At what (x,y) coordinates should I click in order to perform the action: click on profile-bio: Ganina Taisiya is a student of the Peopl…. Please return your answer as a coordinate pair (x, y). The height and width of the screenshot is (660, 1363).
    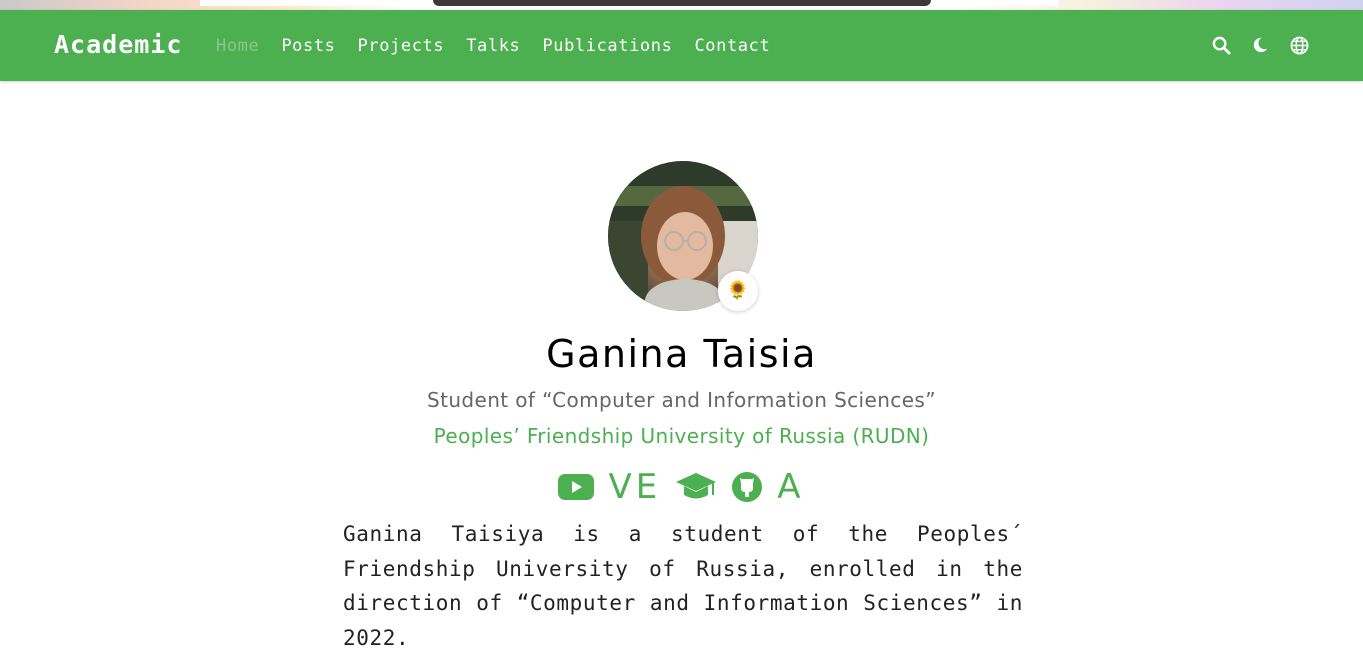
    Looking at the image, I should click on (683, 586).